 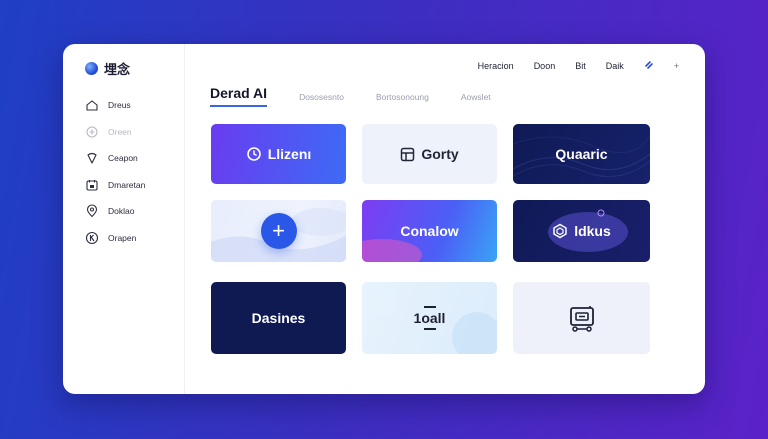 What do you see at coordinates (592, 231) in the screenshot?
I see `card-label: ldkus` at bounding box center [592, 231].